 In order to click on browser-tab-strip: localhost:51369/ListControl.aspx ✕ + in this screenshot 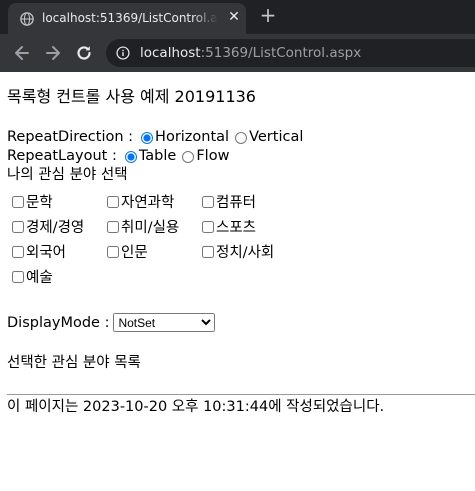, I will do `click(237, 17)`.